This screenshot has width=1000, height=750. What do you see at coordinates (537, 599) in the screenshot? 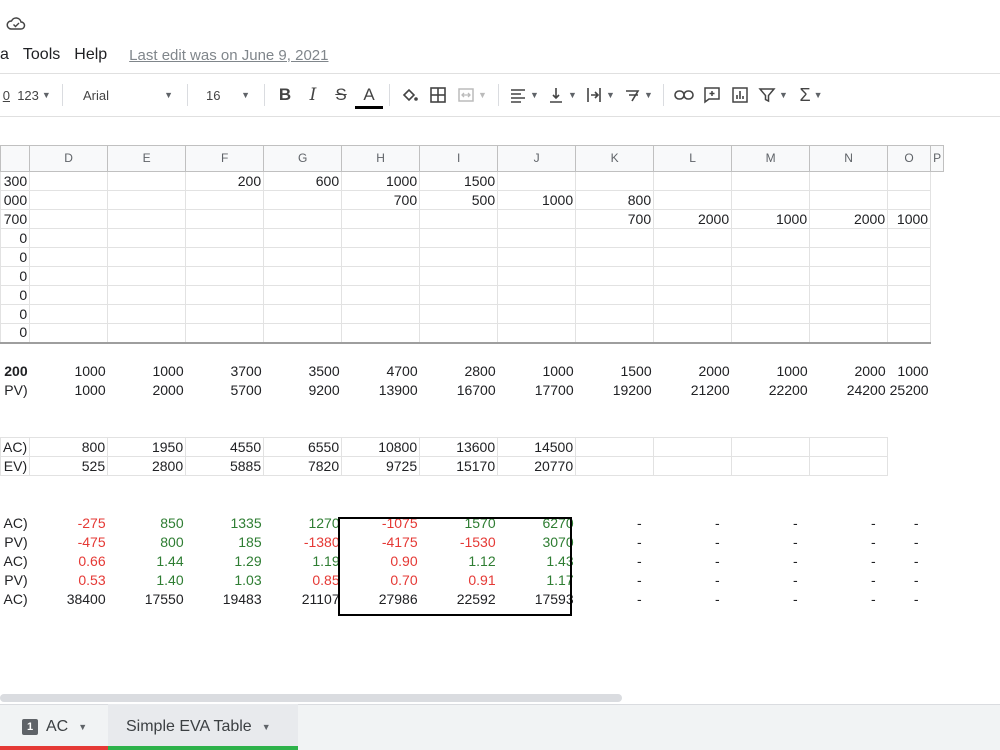
I see `cell: 17593` at bounding box center [537, 599].